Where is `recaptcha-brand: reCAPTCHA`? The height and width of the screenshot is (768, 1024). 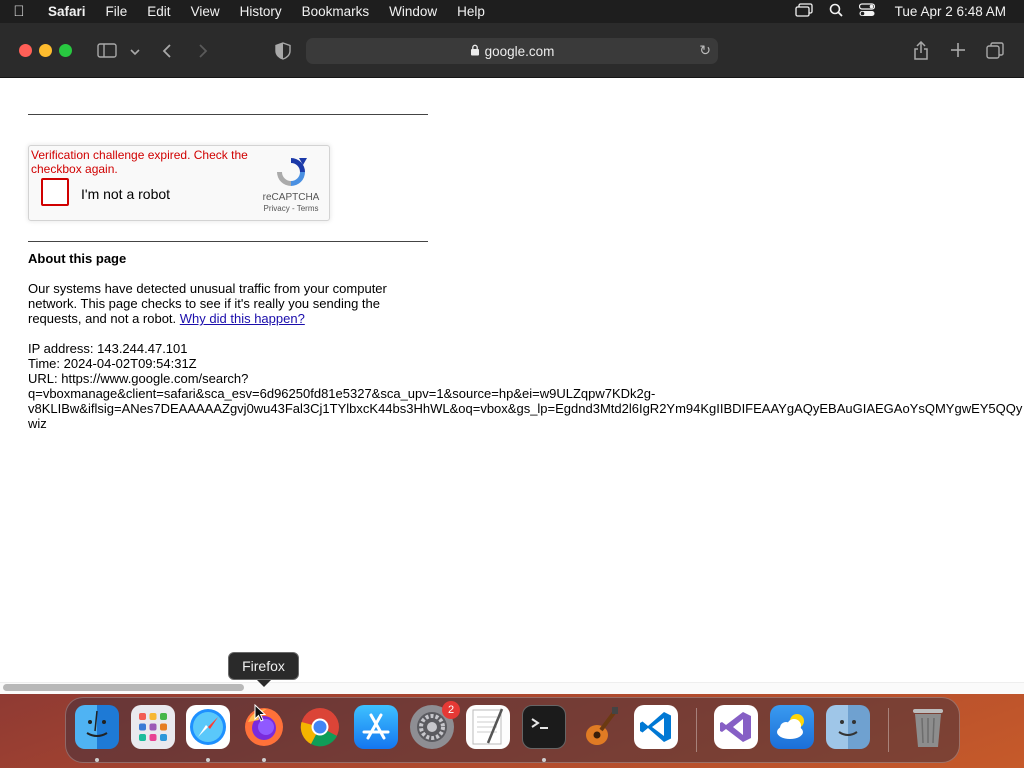
recaptcha-brand: reCAPTCHA is located at coordinates (291, 197).